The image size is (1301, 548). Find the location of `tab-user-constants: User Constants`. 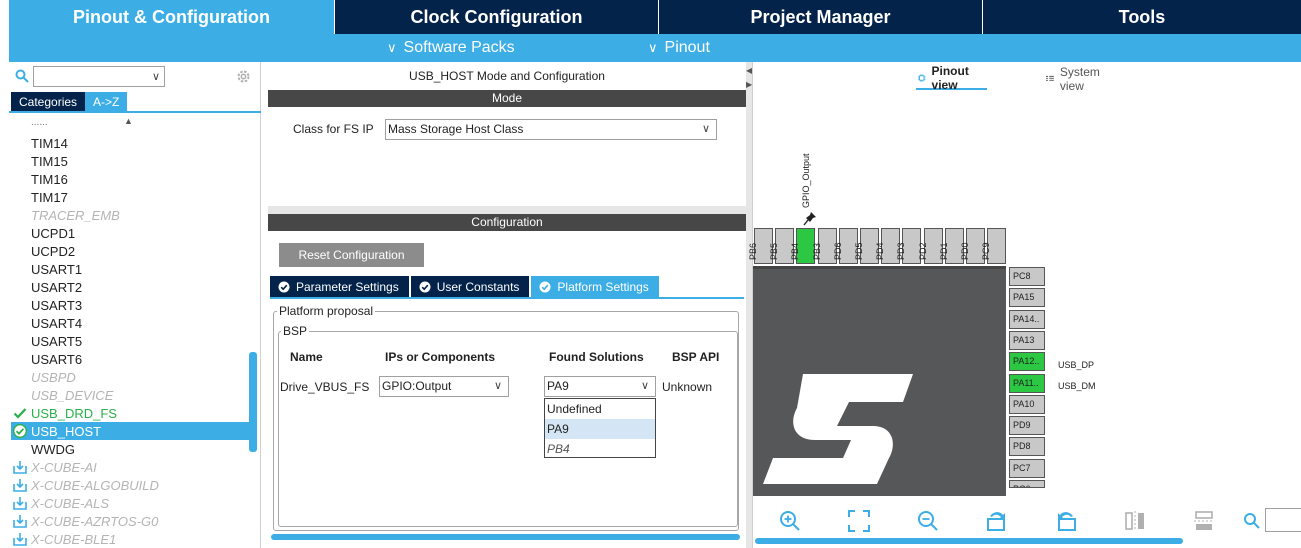

tab-user-constants: User Constants is located at coordinates (470, 286).